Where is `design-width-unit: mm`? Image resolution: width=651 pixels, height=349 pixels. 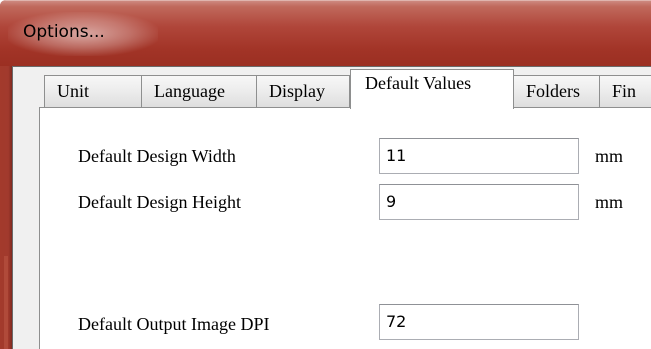
design-width-unit: mm is located at coordinates (609, 156).